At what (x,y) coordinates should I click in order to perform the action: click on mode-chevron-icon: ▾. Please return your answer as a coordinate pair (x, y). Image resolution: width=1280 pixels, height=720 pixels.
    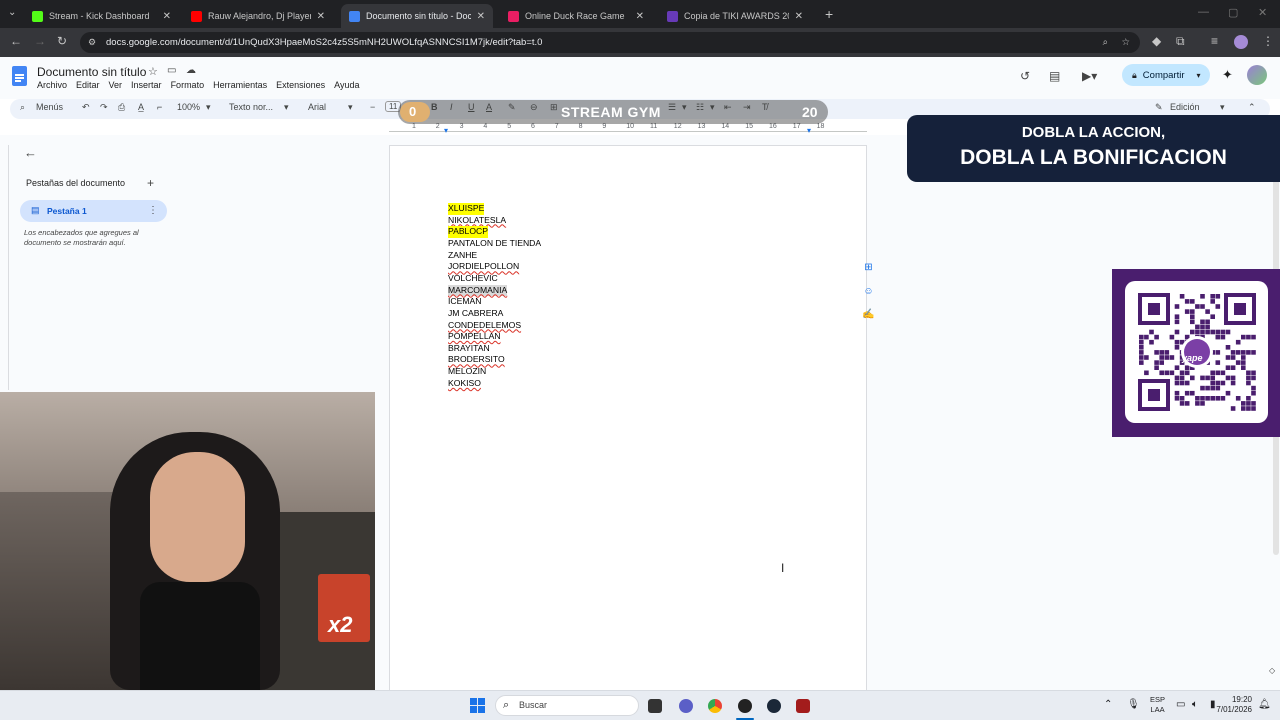
    Looking at the image, I should click on (1222, 107).